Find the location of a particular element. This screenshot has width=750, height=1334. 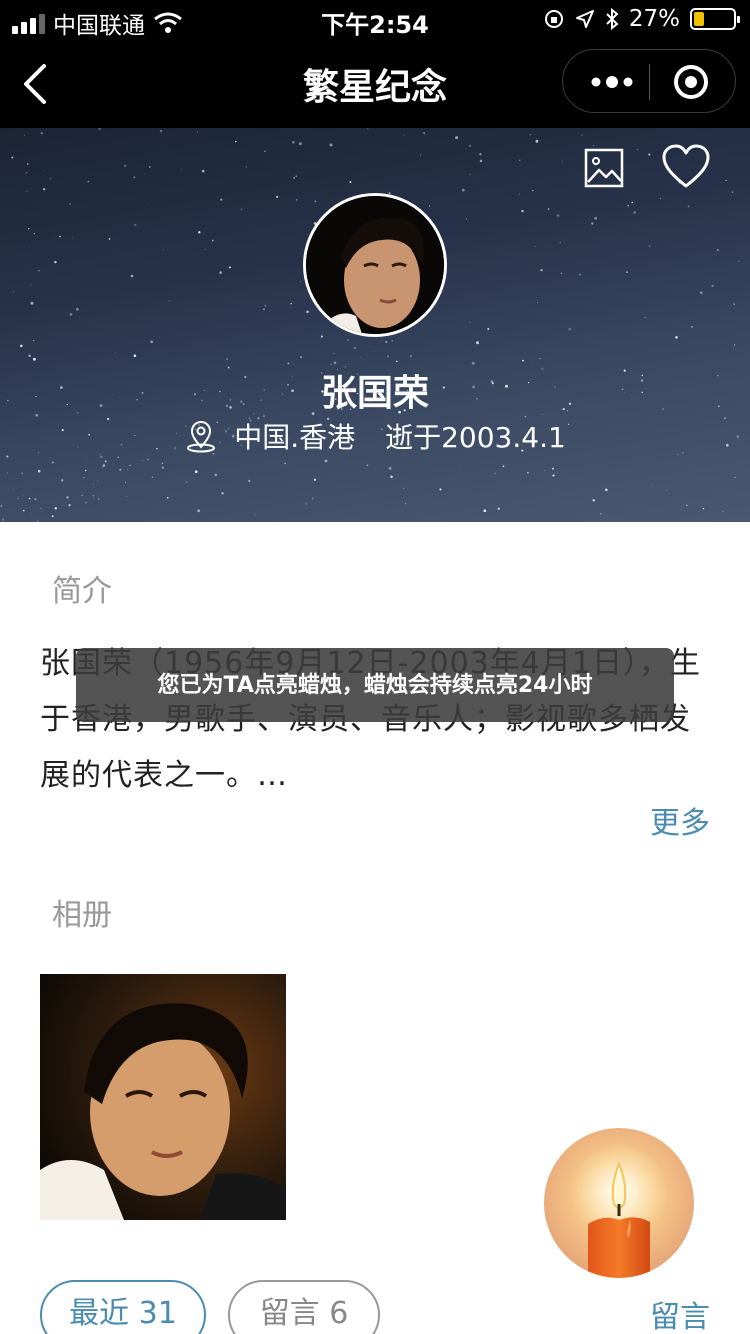

location-arrow-icon is located at coordinates (584, 19).